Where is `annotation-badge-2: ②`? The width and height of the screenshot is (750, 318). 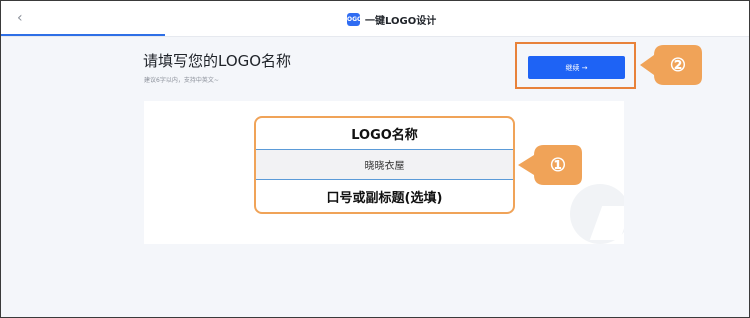 annotation-badge-2: ② is located at coordinates (671, 65).